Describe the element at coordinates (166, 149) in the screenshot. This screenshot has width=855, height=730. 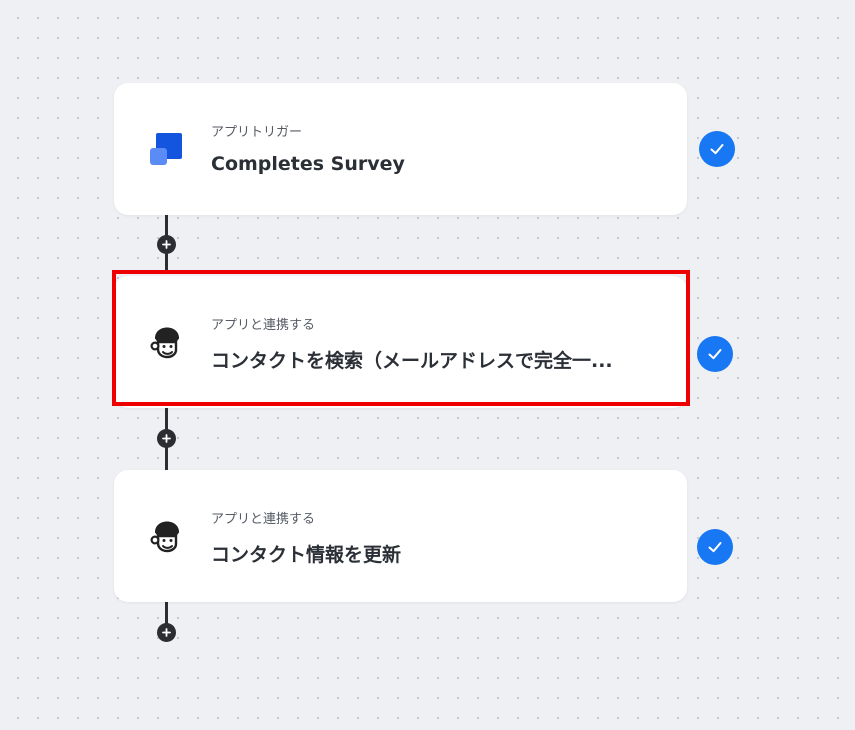
I see `survey-app-icon` at that location.